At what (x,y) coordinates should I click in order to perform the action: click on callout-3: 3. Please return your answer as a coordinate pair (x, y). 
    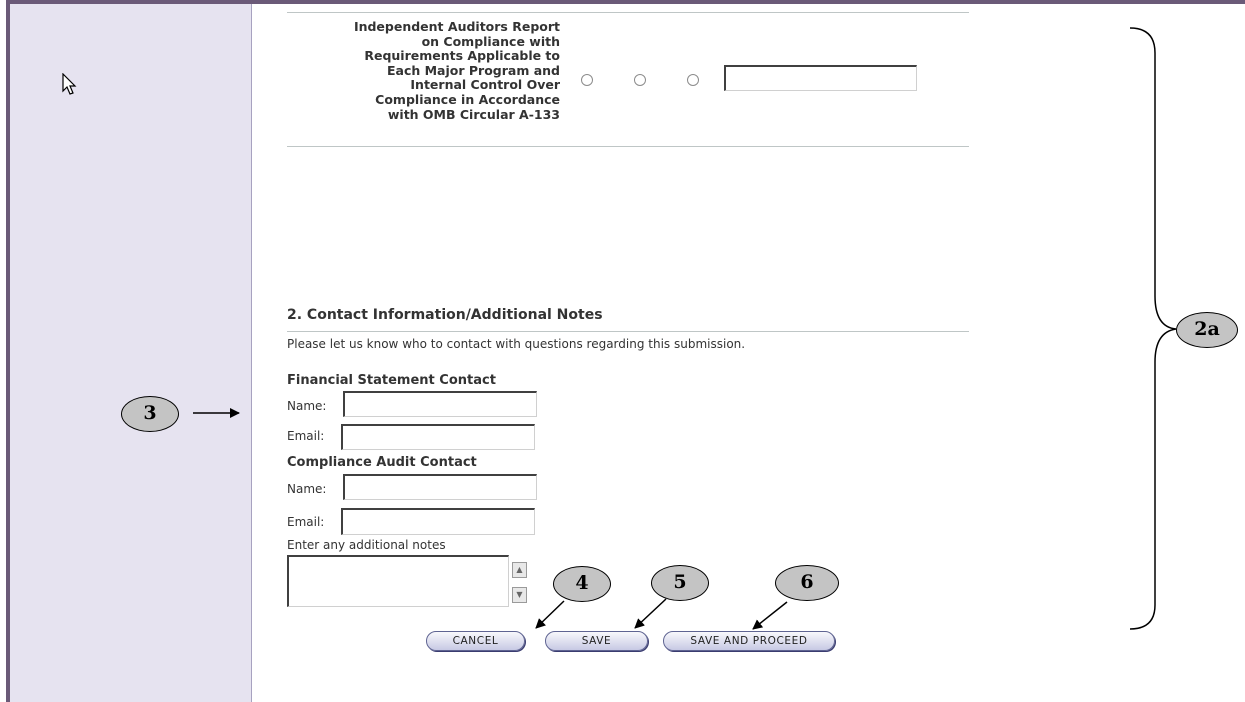
    Looking at the image, I should click on (150, 414).